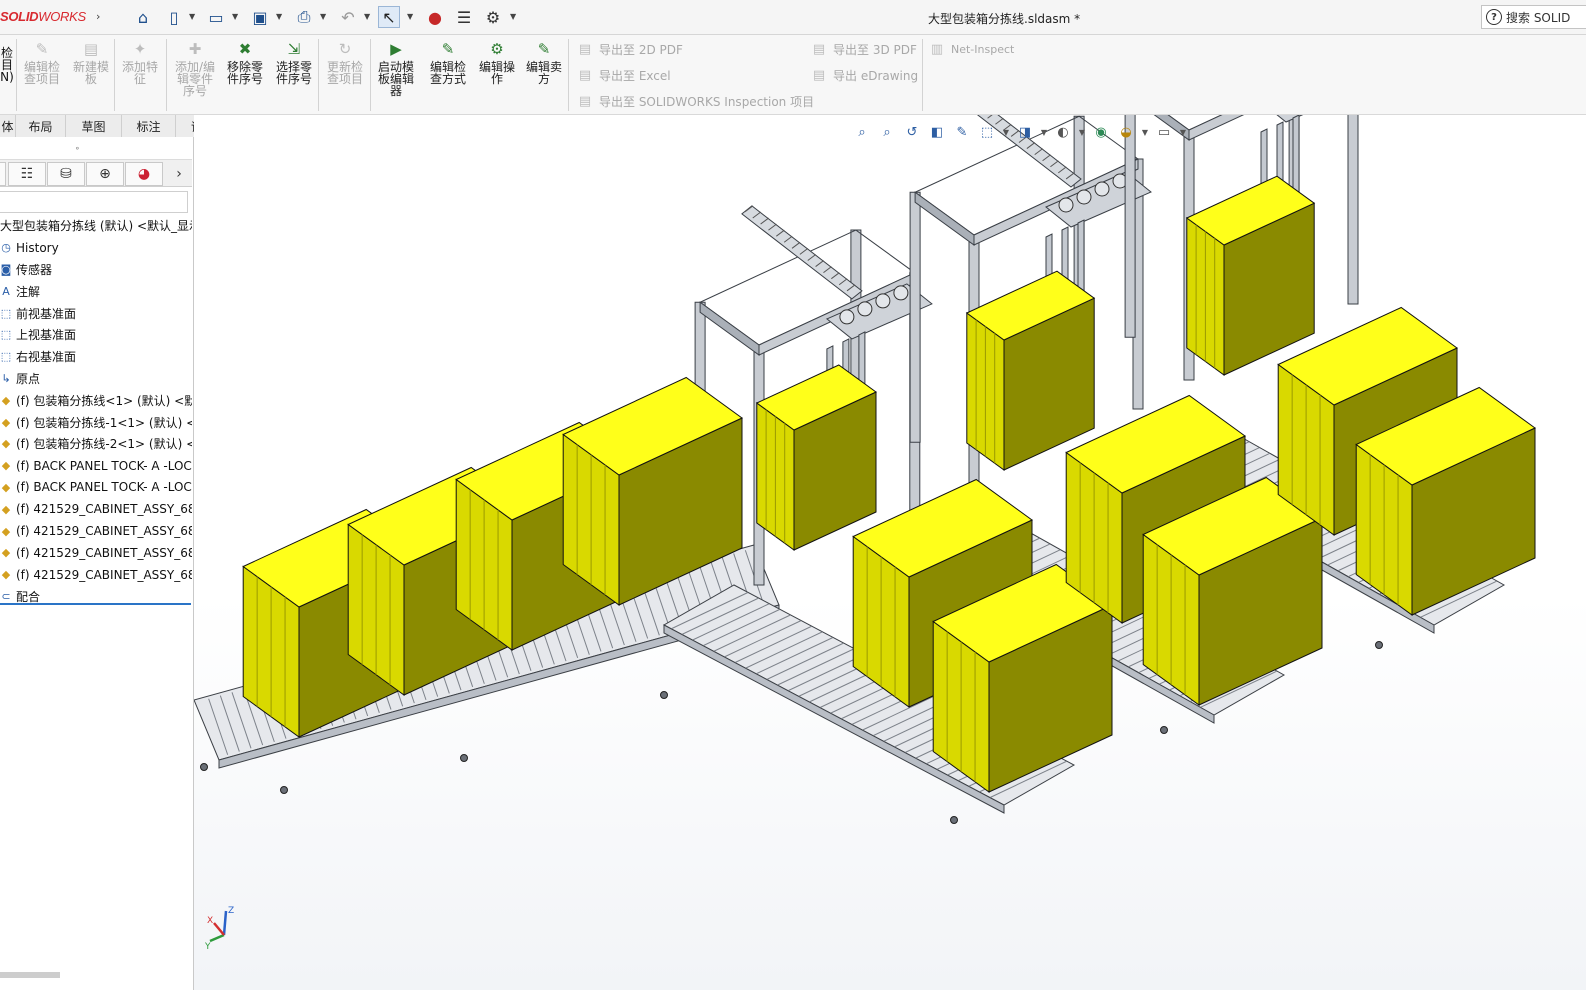  What do you see at coordinates (635, 76) in the screenshot?
I see `export-excel-label: 导出至 Excel` at bounding box center [635, 76].